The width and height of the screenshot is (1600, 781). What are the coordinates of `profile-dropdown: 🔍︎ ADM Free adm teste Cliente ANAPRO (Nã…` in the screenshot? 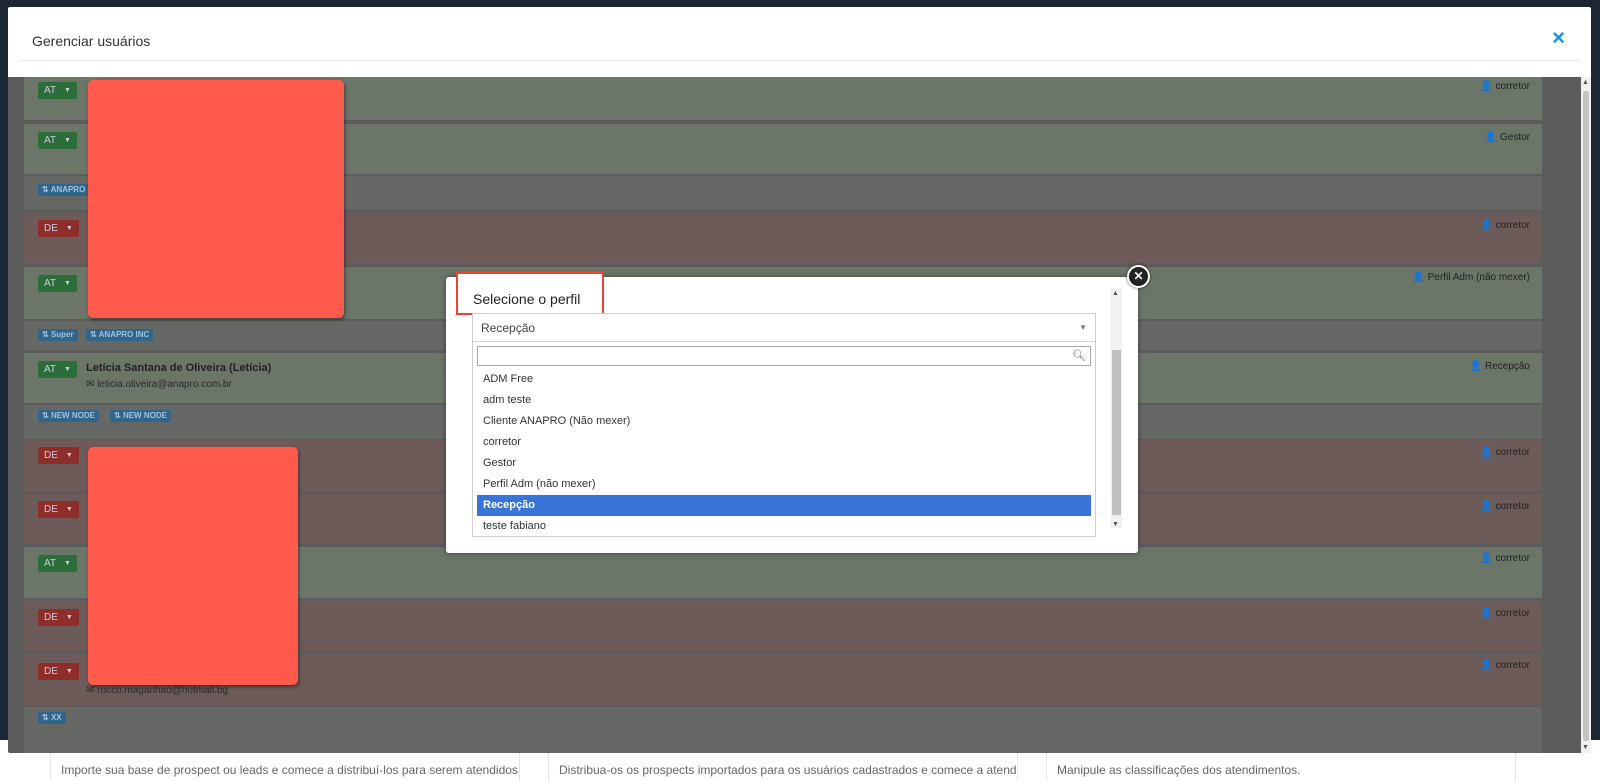 It's located at (784, 439).